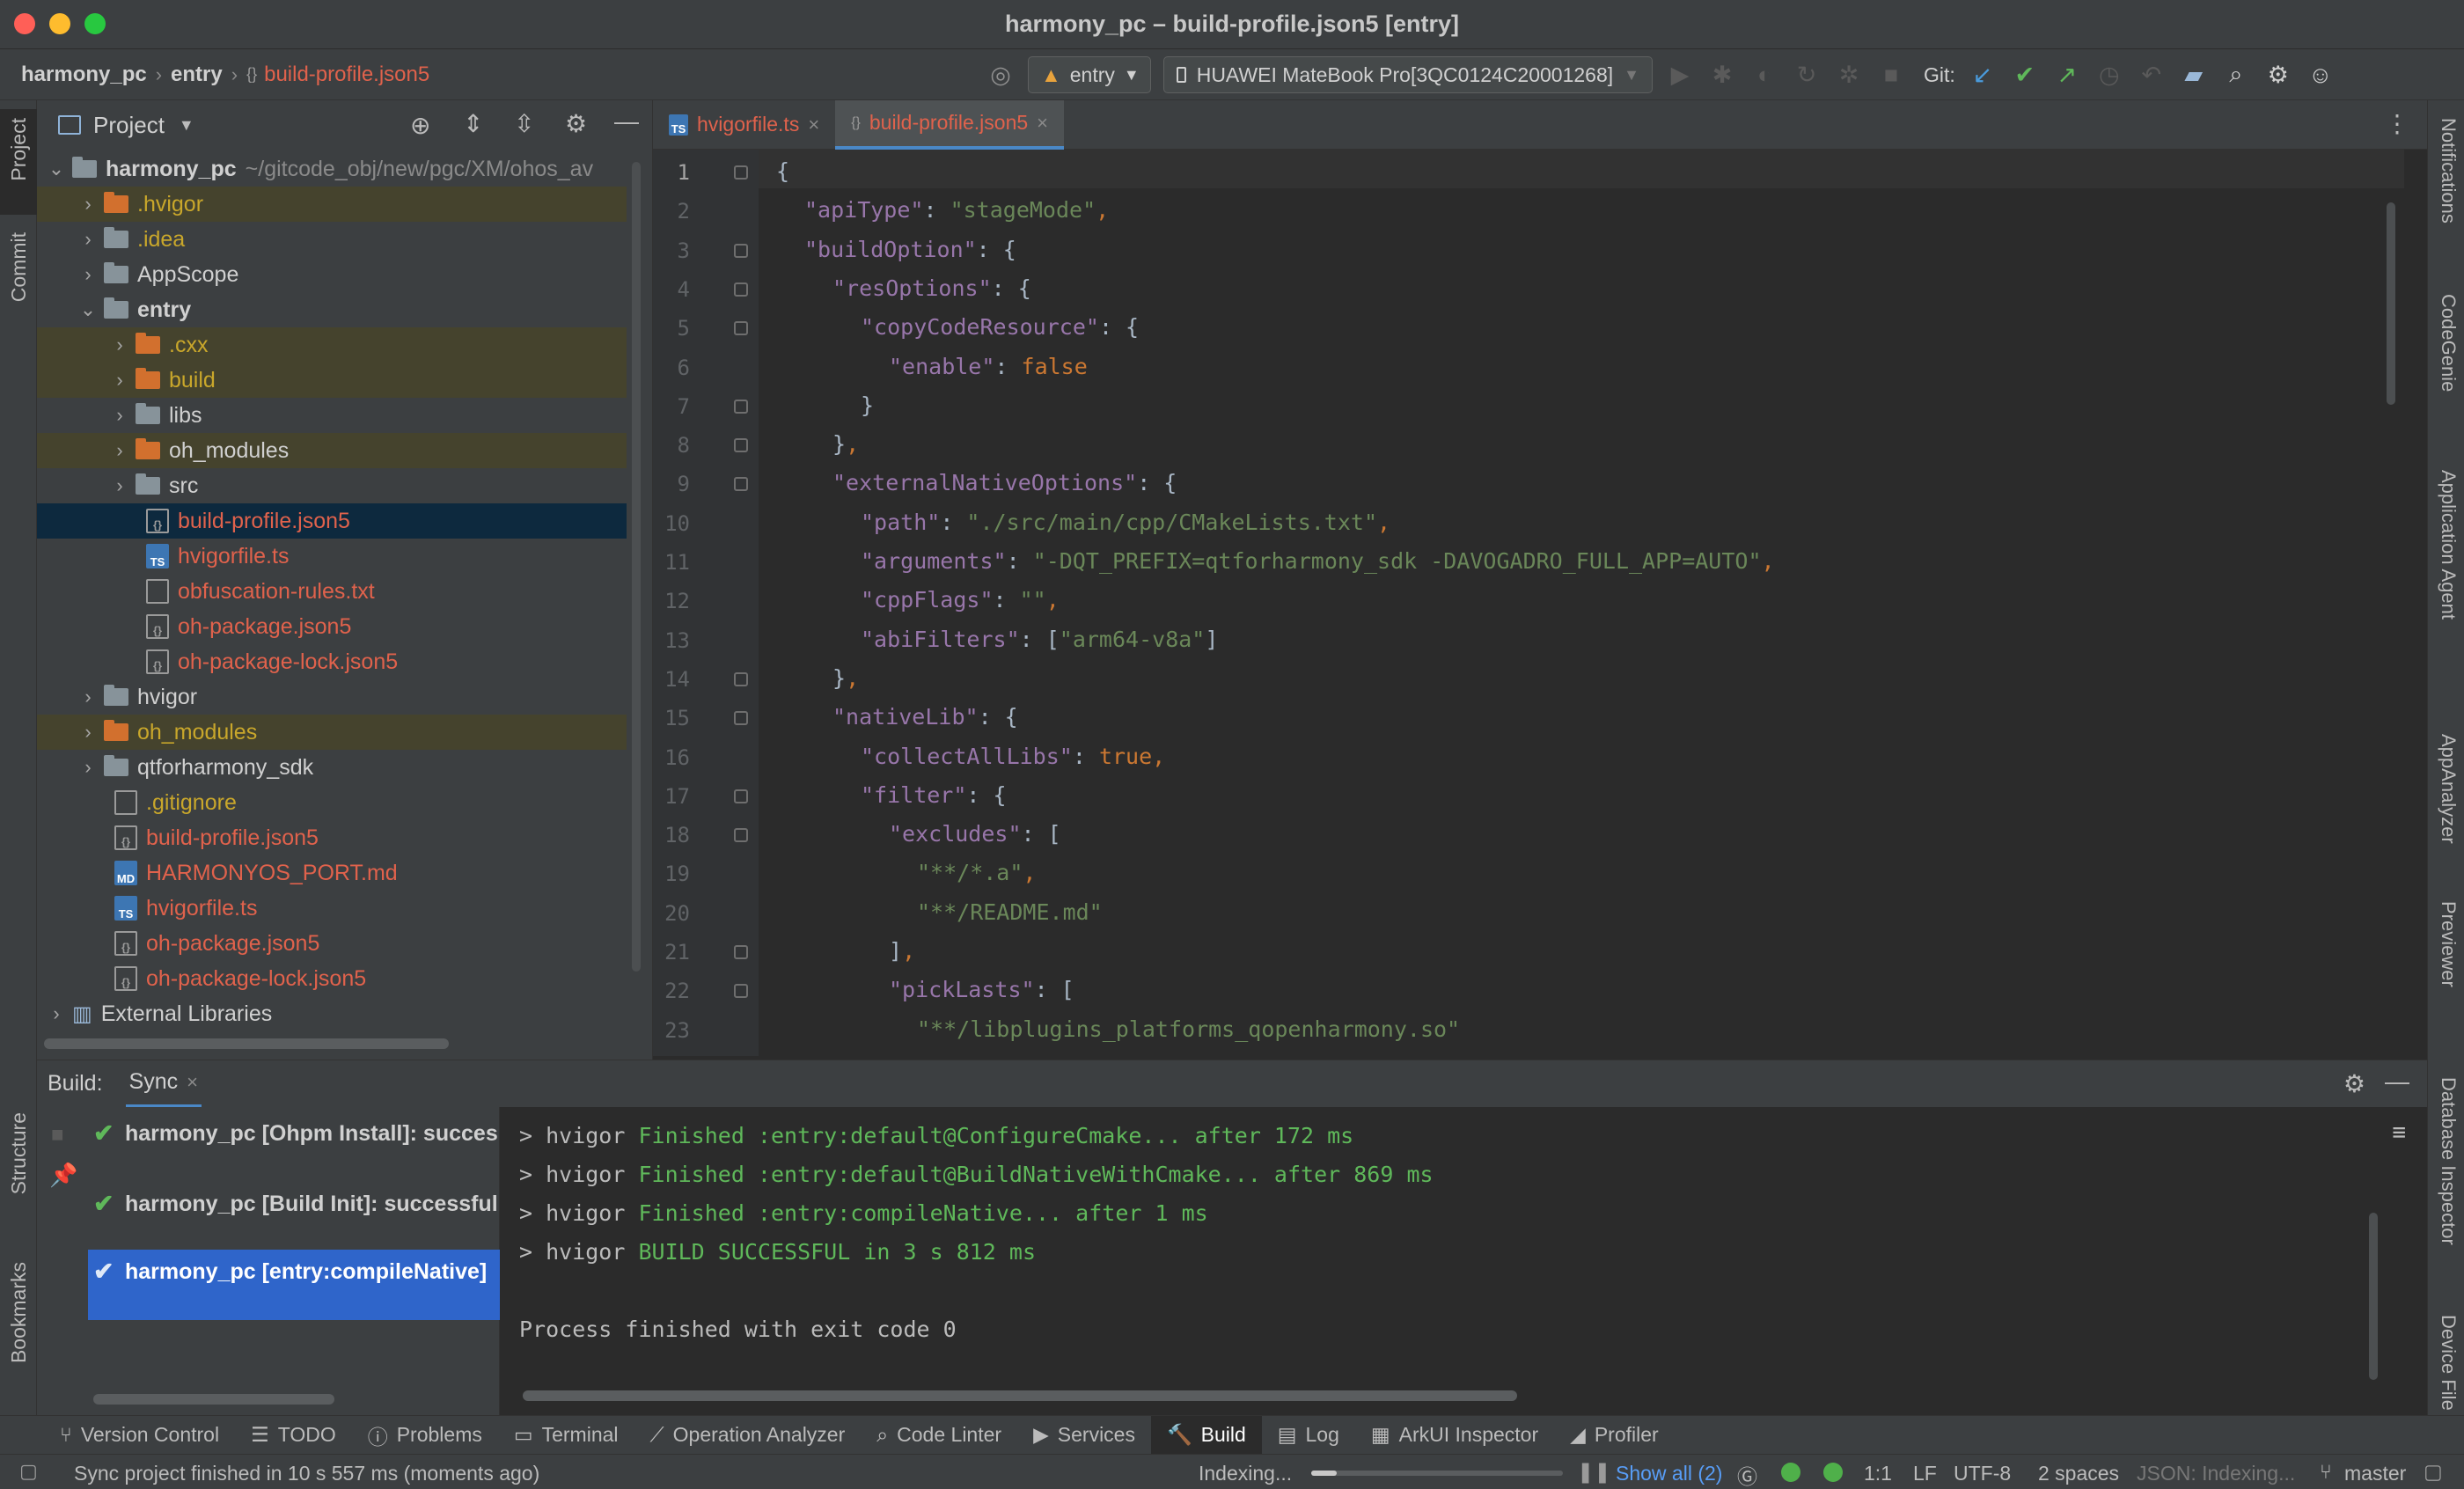 The height and width of the screenshot is (1489, 2464). What do you see at coordinates (1878, 1473) in the screenshot?
I see `caret-position: 1:1` at bounding box center [1878, 1473].